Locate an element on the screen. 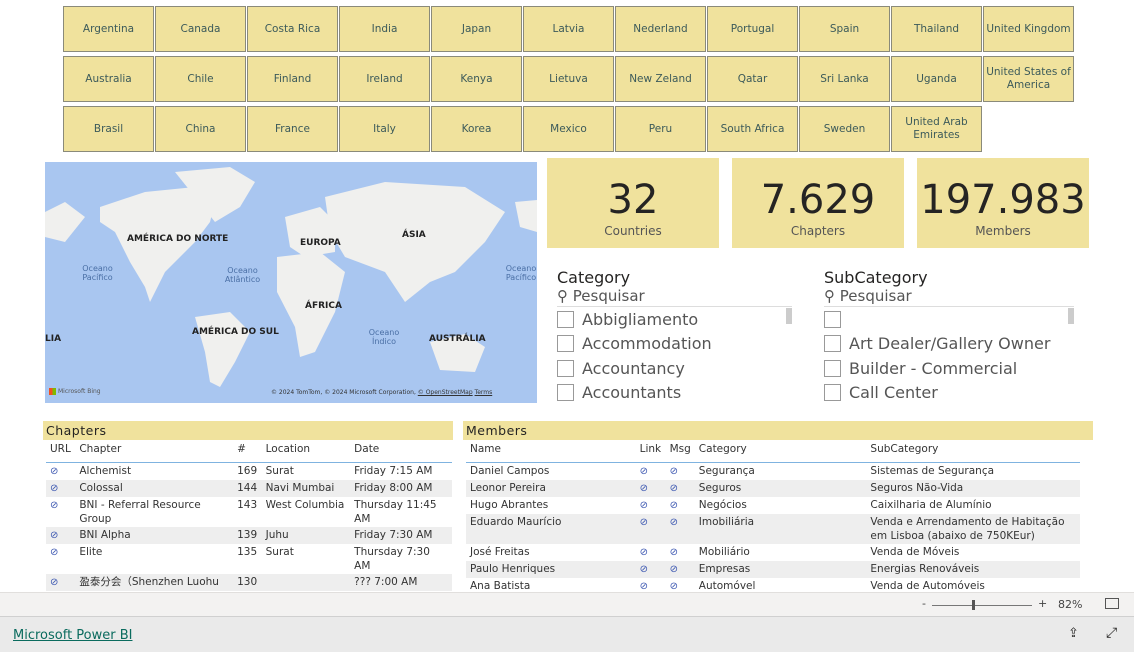  table-row: Leonor Pereira ⊘ ⊘ Seguros Seguros Não-Vida is located at coordinates (773, 488).